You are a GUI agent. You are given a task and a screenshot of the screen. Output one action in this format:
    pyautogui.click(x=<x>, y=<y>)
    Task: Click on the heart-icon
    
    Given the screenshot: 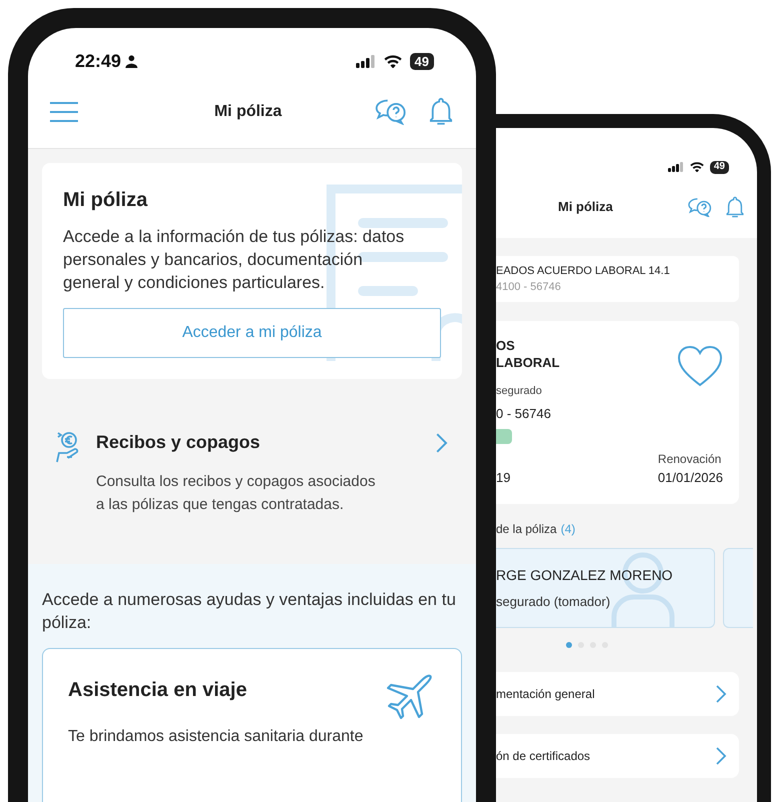 What is the action you would take?
    pyautogui.click(x=700, y=366)
    